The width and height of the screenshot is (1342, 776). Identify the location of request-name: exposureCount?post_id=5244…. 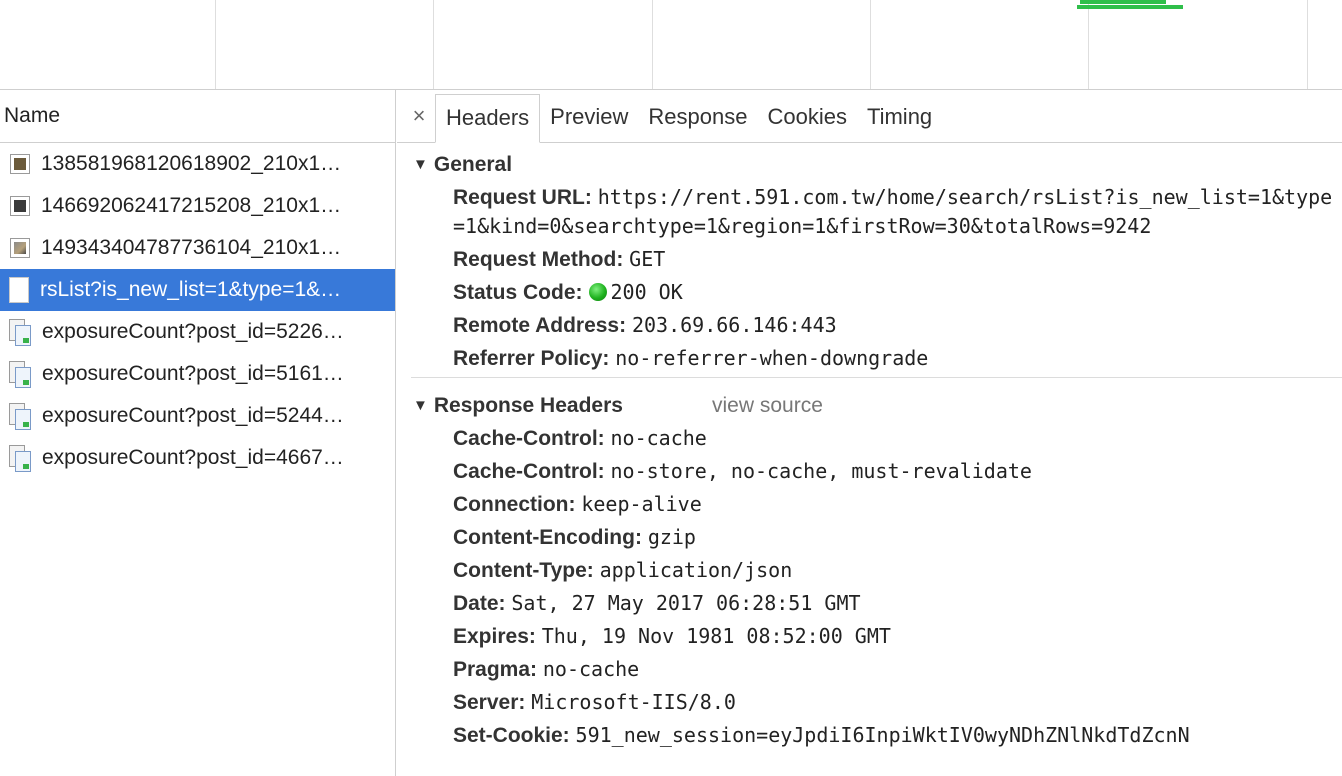
(193, 415).